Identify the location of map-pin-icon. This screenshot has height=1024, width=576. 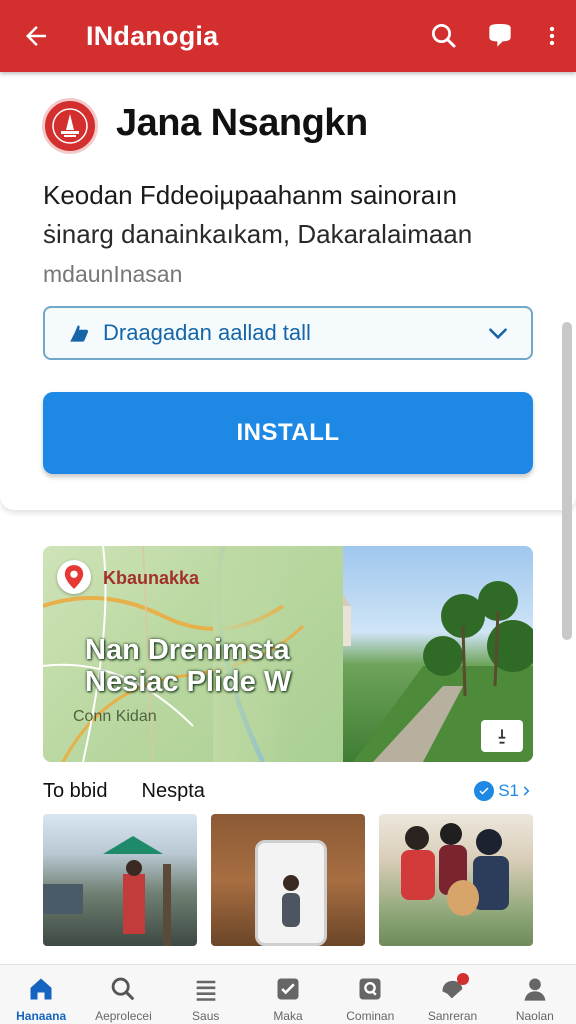
(74, 577).